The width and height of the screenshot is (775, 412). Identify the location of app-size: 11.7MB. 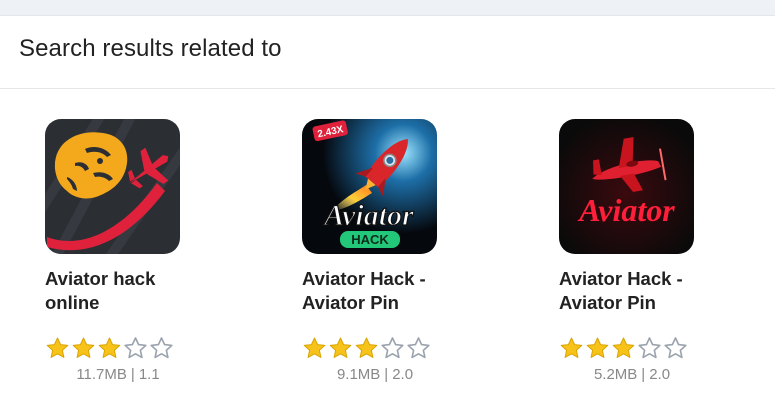
(101, 374).